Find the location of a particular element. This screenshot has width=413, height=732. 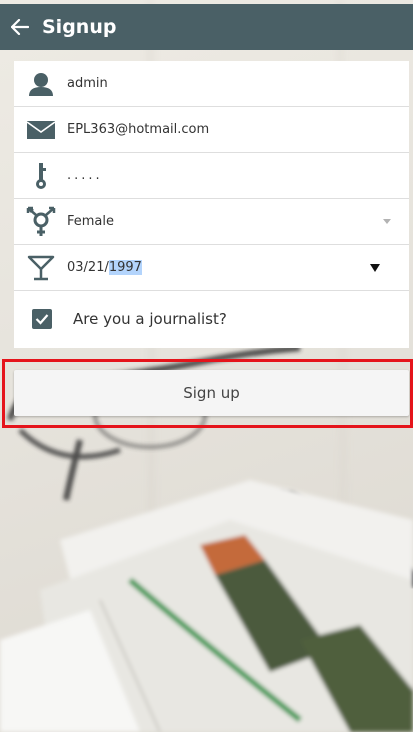

key-icon is located at coordinates (40, 176).